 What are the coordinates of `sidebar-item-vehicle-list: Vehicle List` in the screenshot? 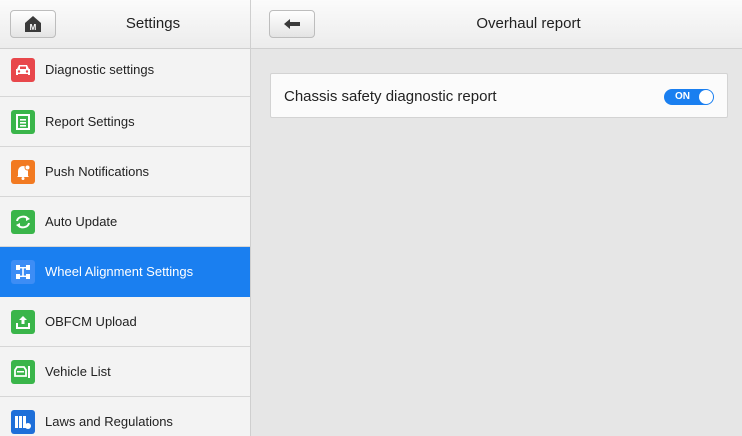 It's located at (125, 372).